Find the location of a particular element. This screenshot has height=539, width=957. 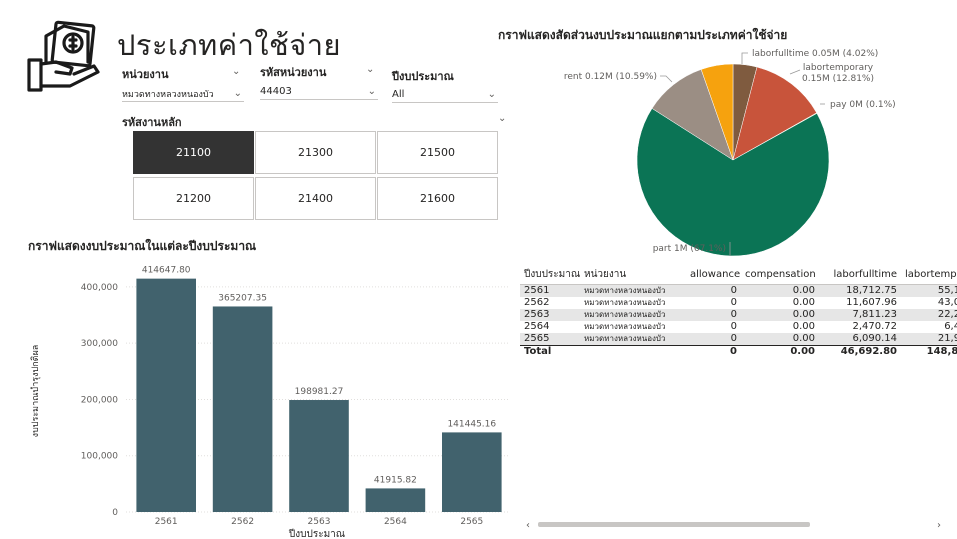

pie-label-part: part 1M (67.1%) is located at coordinates (689, 249).